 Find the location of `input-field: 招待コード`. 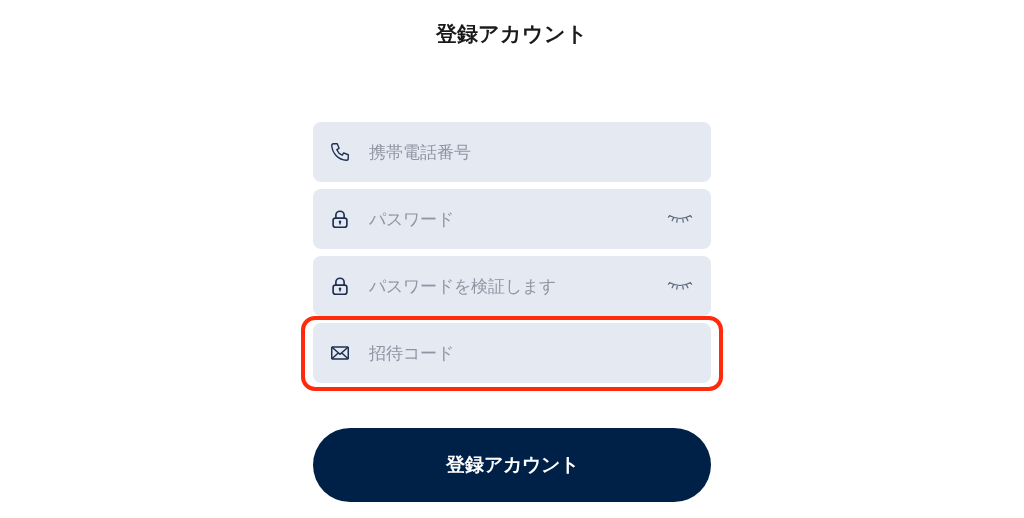

input-field: 招待コード is located at coordinates (512, 353).